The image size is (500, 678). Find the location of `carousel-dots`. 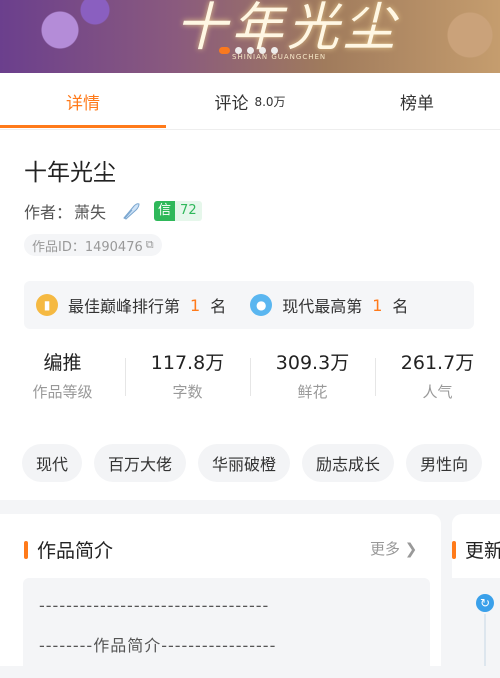

carousel-dots is located at coordinates (248, 50).